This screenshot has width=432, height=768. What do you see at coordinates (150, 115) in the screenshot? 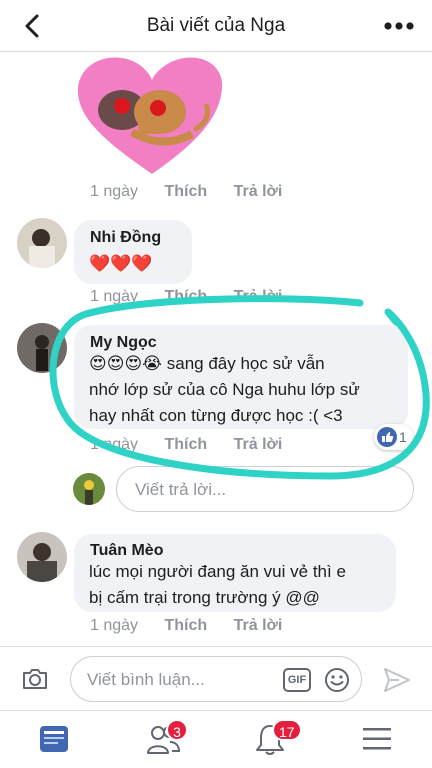
I see `sticker-image` at bounding box center [150, 115].